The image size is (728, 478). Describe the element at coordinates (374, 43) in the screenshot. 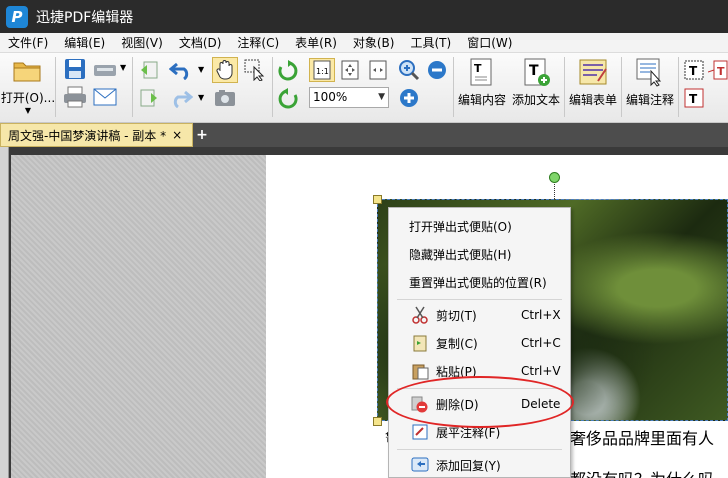

I see `menu-object: 对象(B)` at that location.